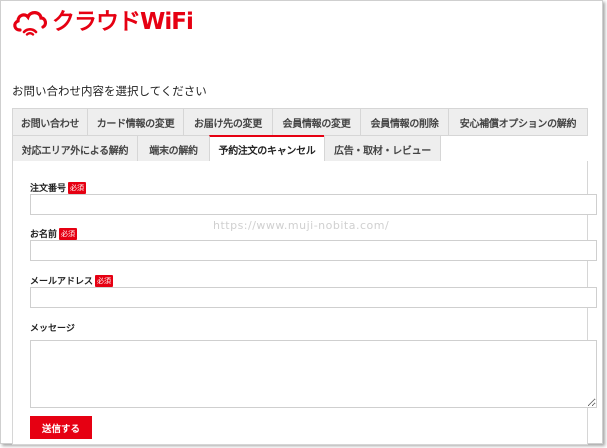 This screenshot has height=448, width=607. Describe the element at coordinates (44, 235) in the screenshot. I see `name-label-text: お名前` at that location.